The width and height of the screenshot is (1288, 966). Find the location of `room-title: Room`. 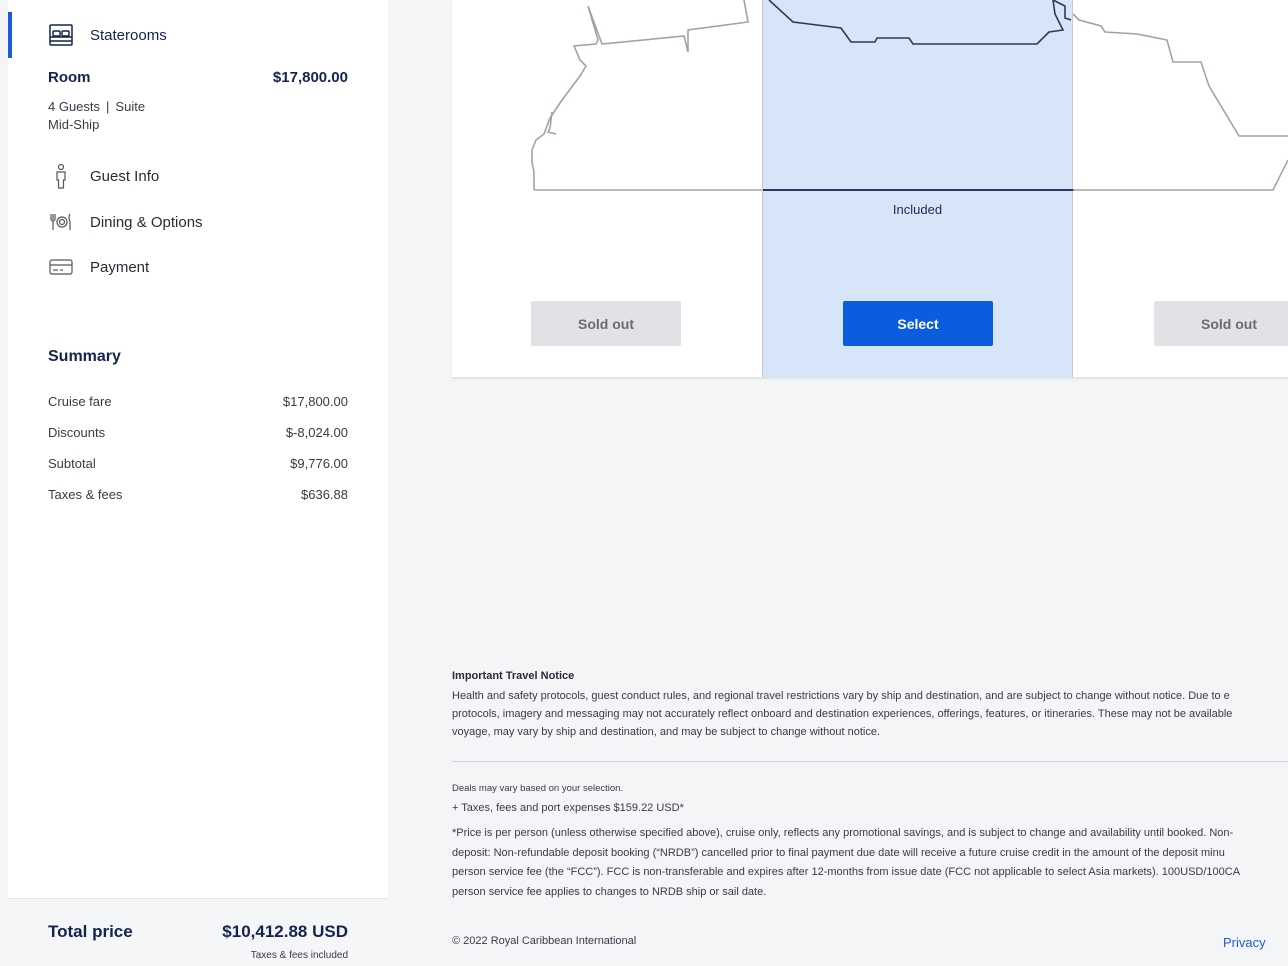

room-title: Room is located at coordinates (69, 77).